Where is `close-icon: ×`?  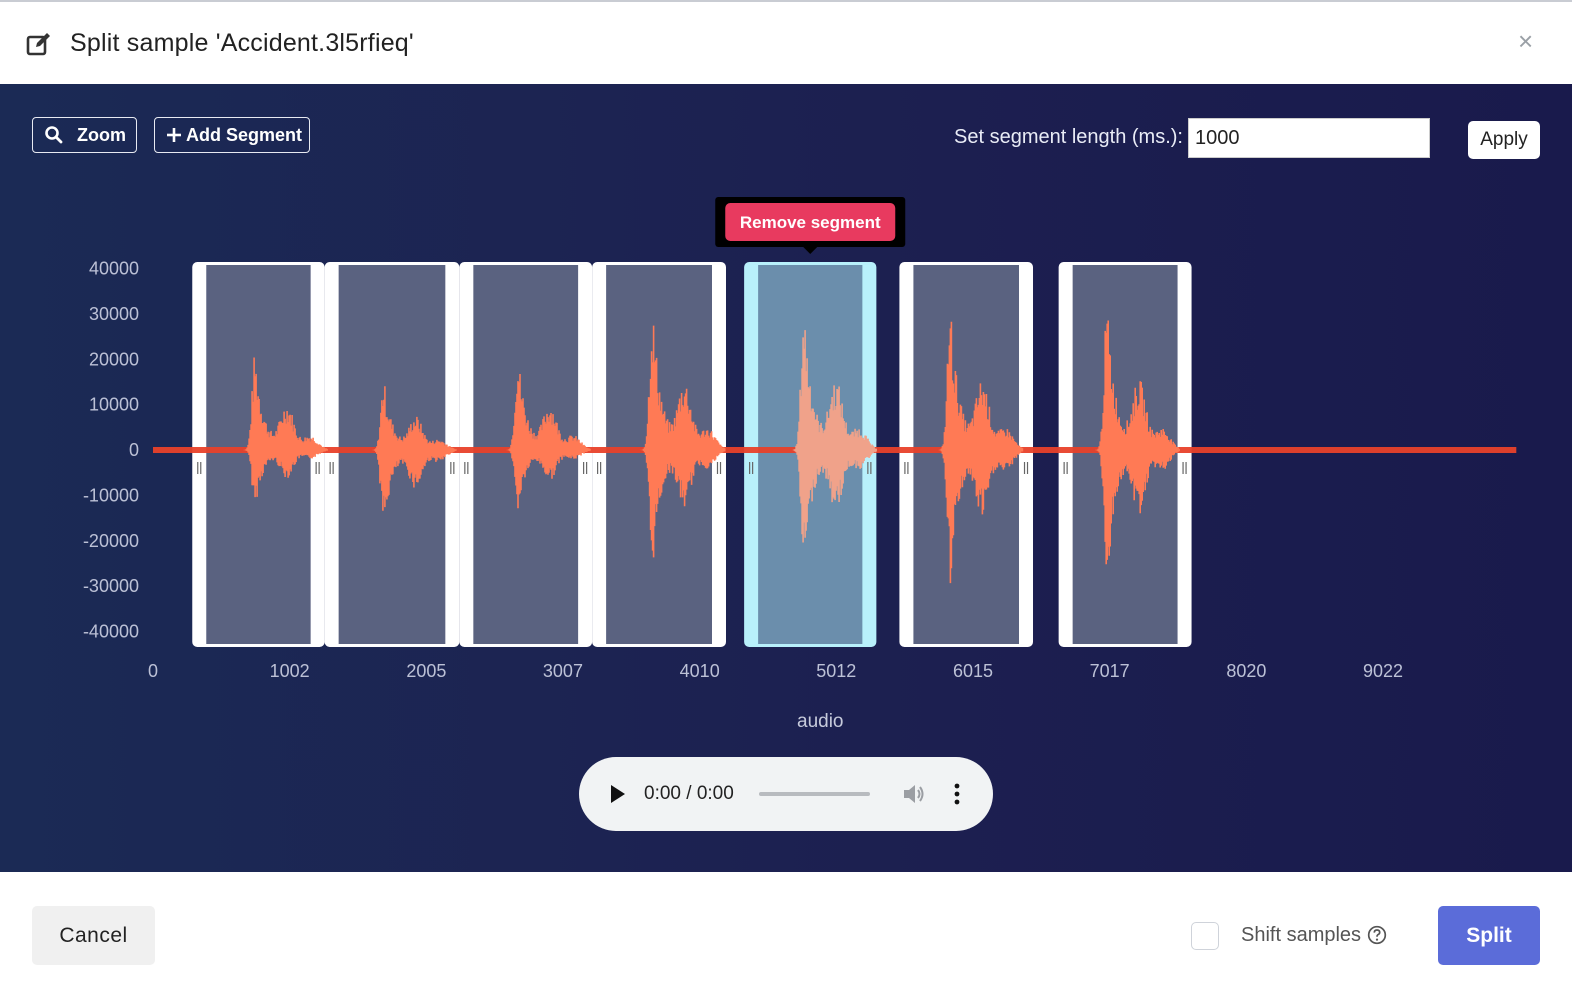 close-icon: × is located at coordinates (1525, 41).